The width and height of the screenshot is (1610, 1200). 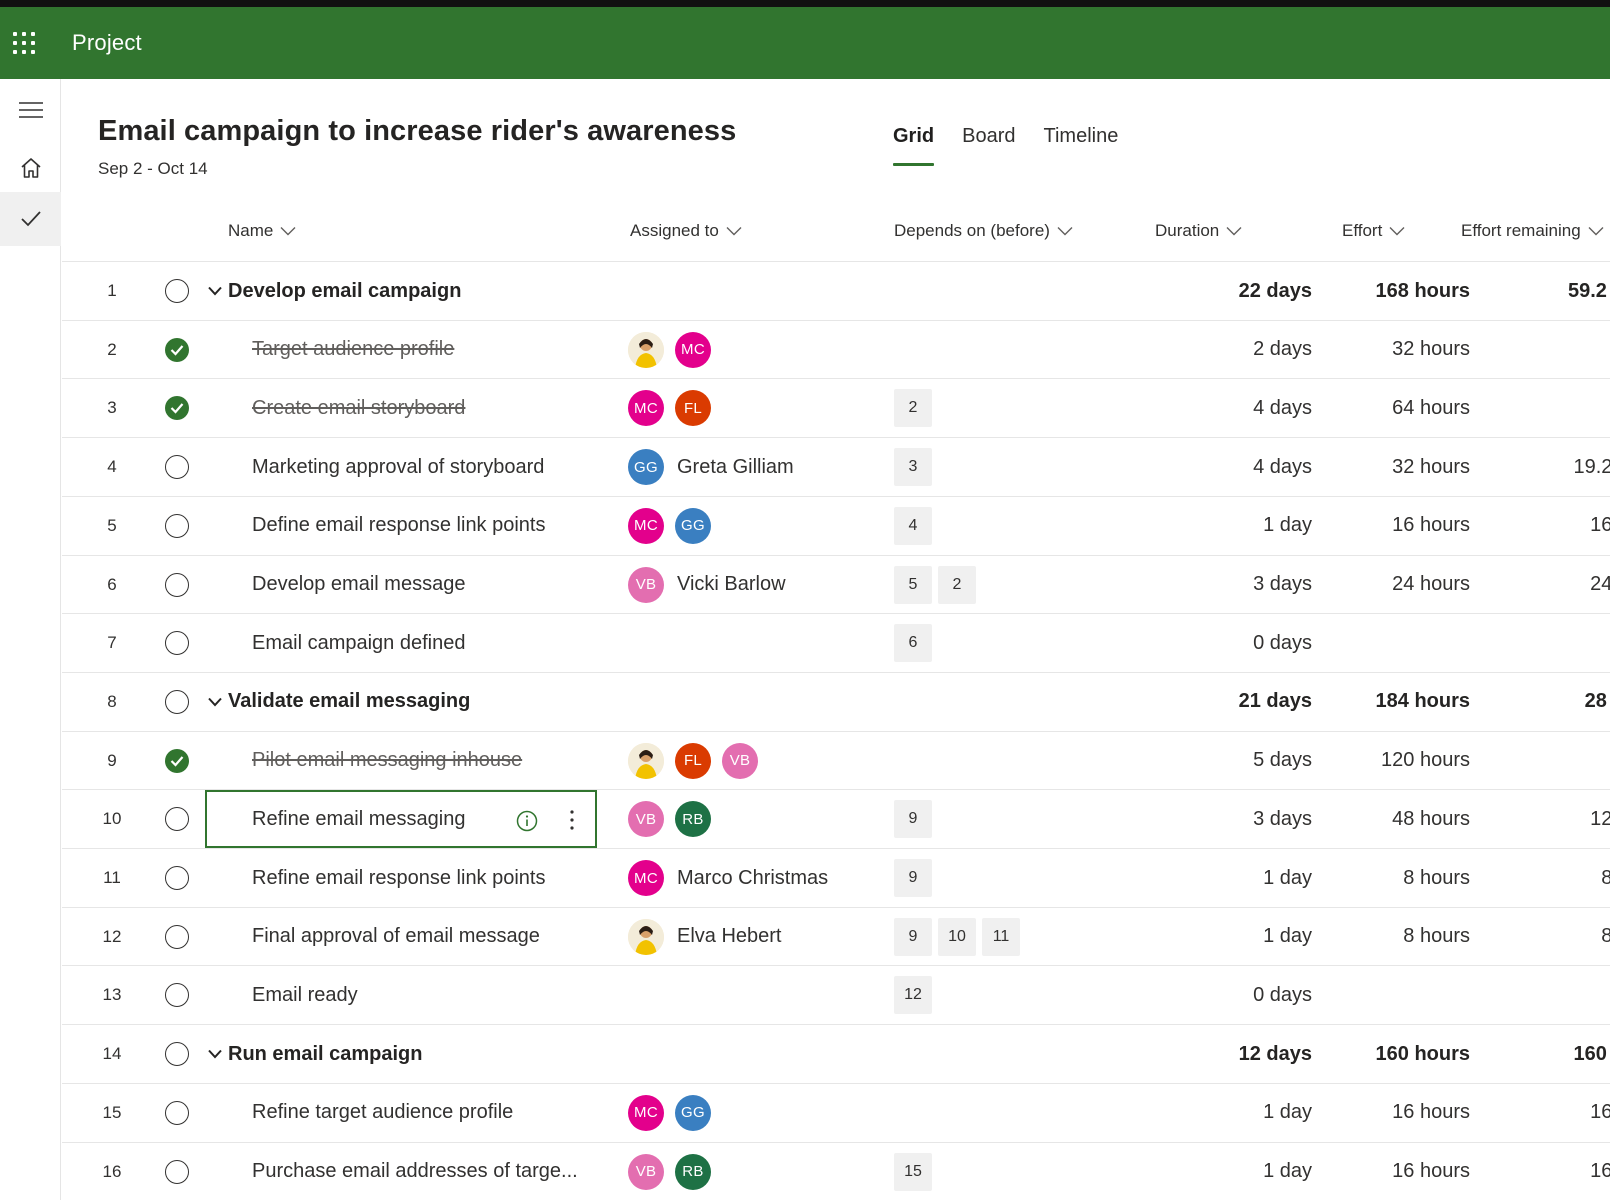 What do you see at coordinates (315, 1054) in the screenshot?
I see `task-name: Run email campaign` at bounding box center [315, 1054].